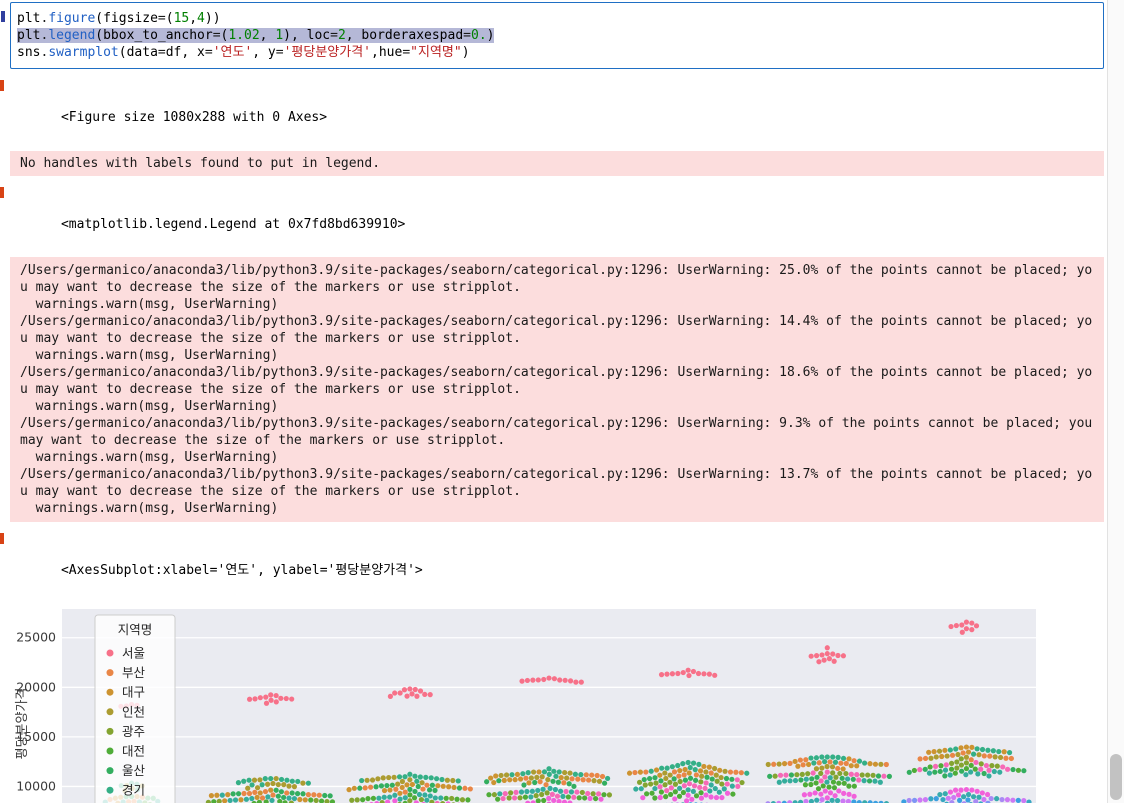 The image size is (1135, 803). What do you see at coordinates (134, 672) in the screenshot?
I see `legend-item-label: 부산` at bounding box center [134, 672].